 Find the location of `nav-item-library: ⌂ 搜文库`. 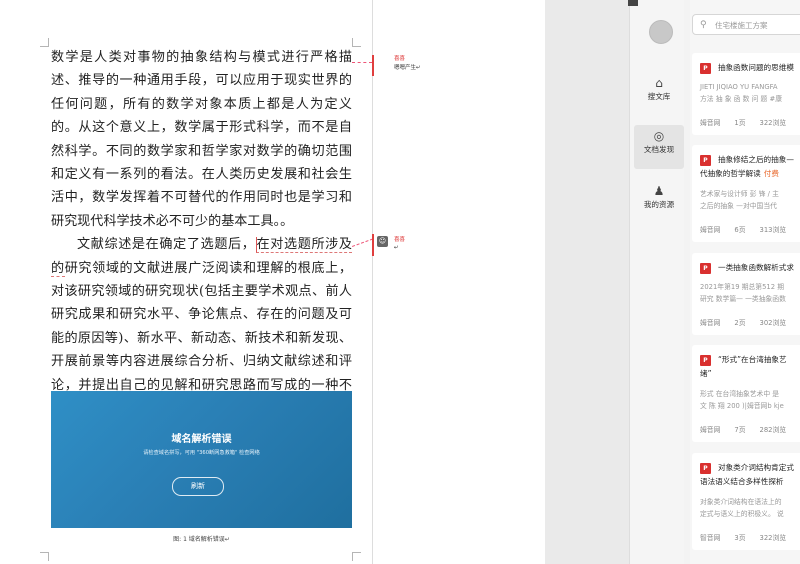

nav-item-library: ⌂ 搜文库 is located at coordinates (659, 94).